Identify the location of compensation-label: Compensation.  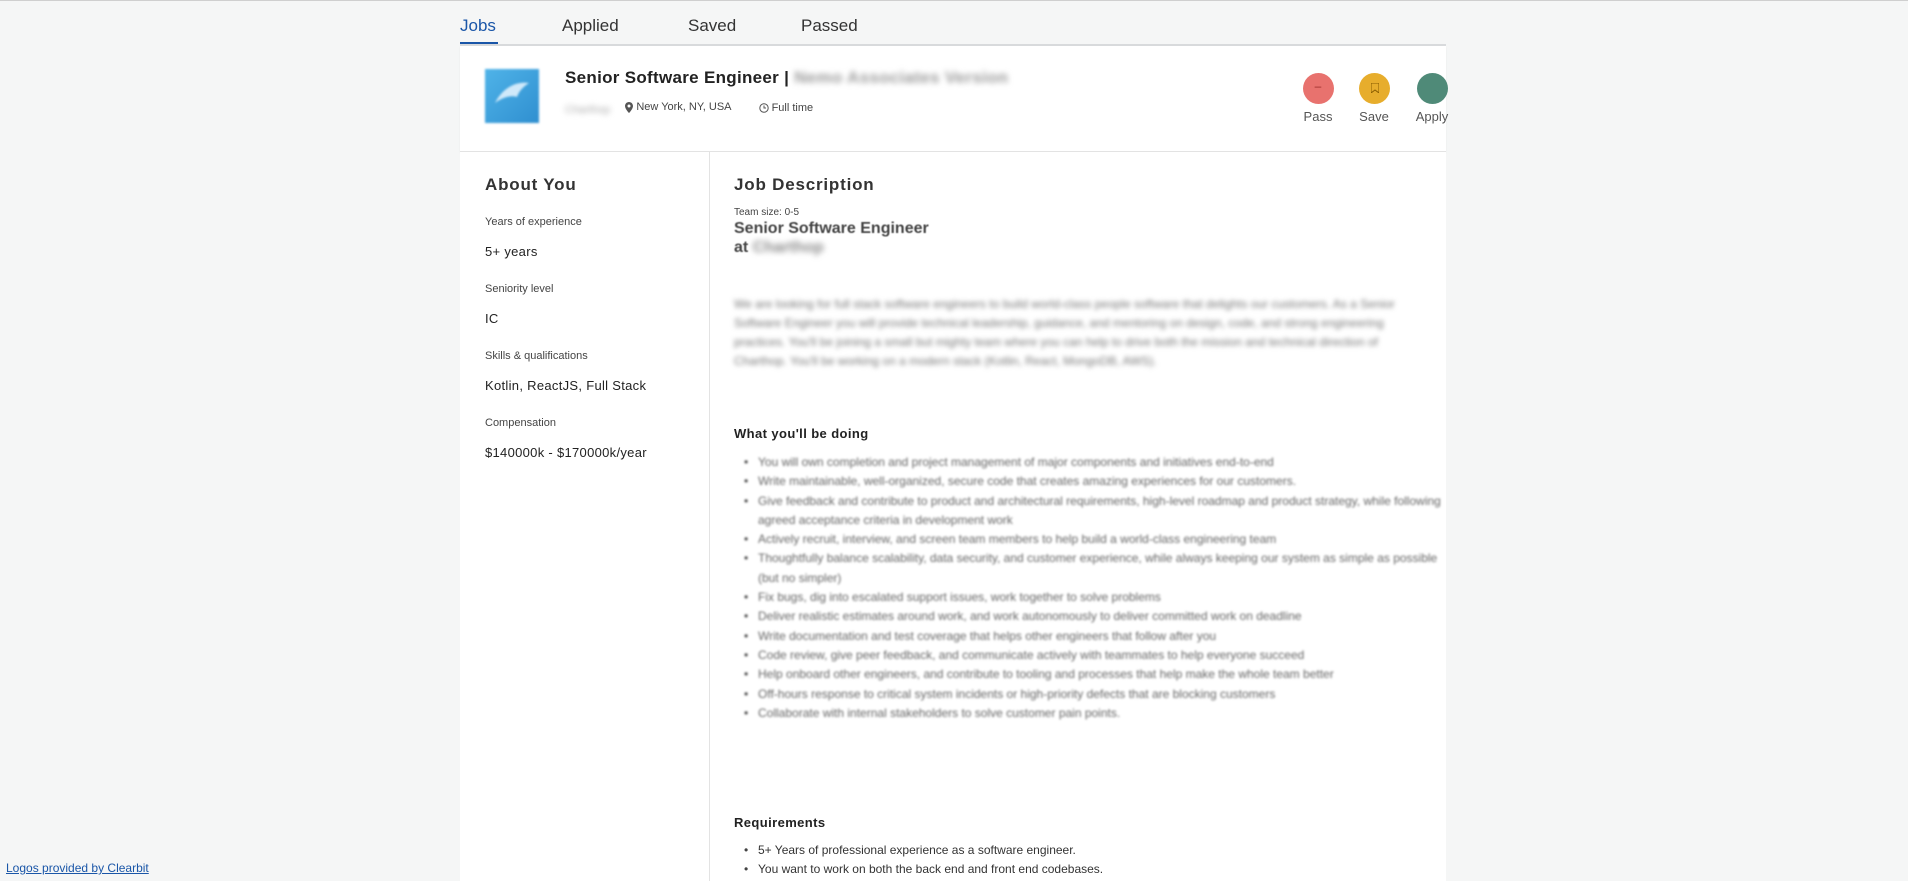
(520, 423).